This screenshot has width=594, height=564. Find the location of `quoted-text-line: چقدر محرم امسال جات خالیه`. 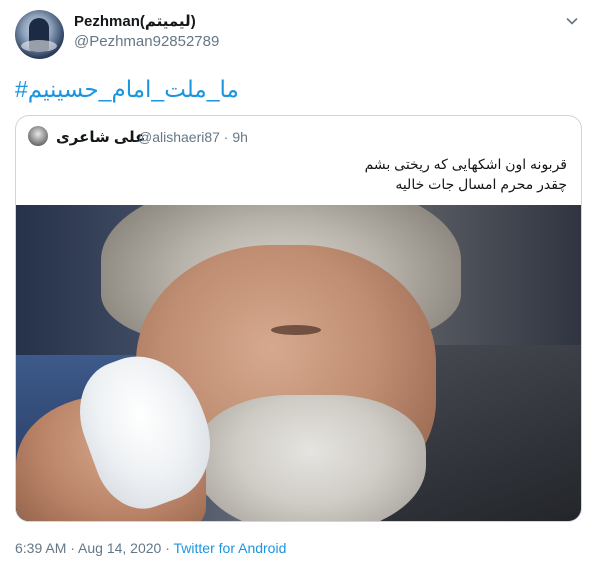

quoted-text-line: چقدر محرم امسال جات خالیه is located at coordinates (481, 184).